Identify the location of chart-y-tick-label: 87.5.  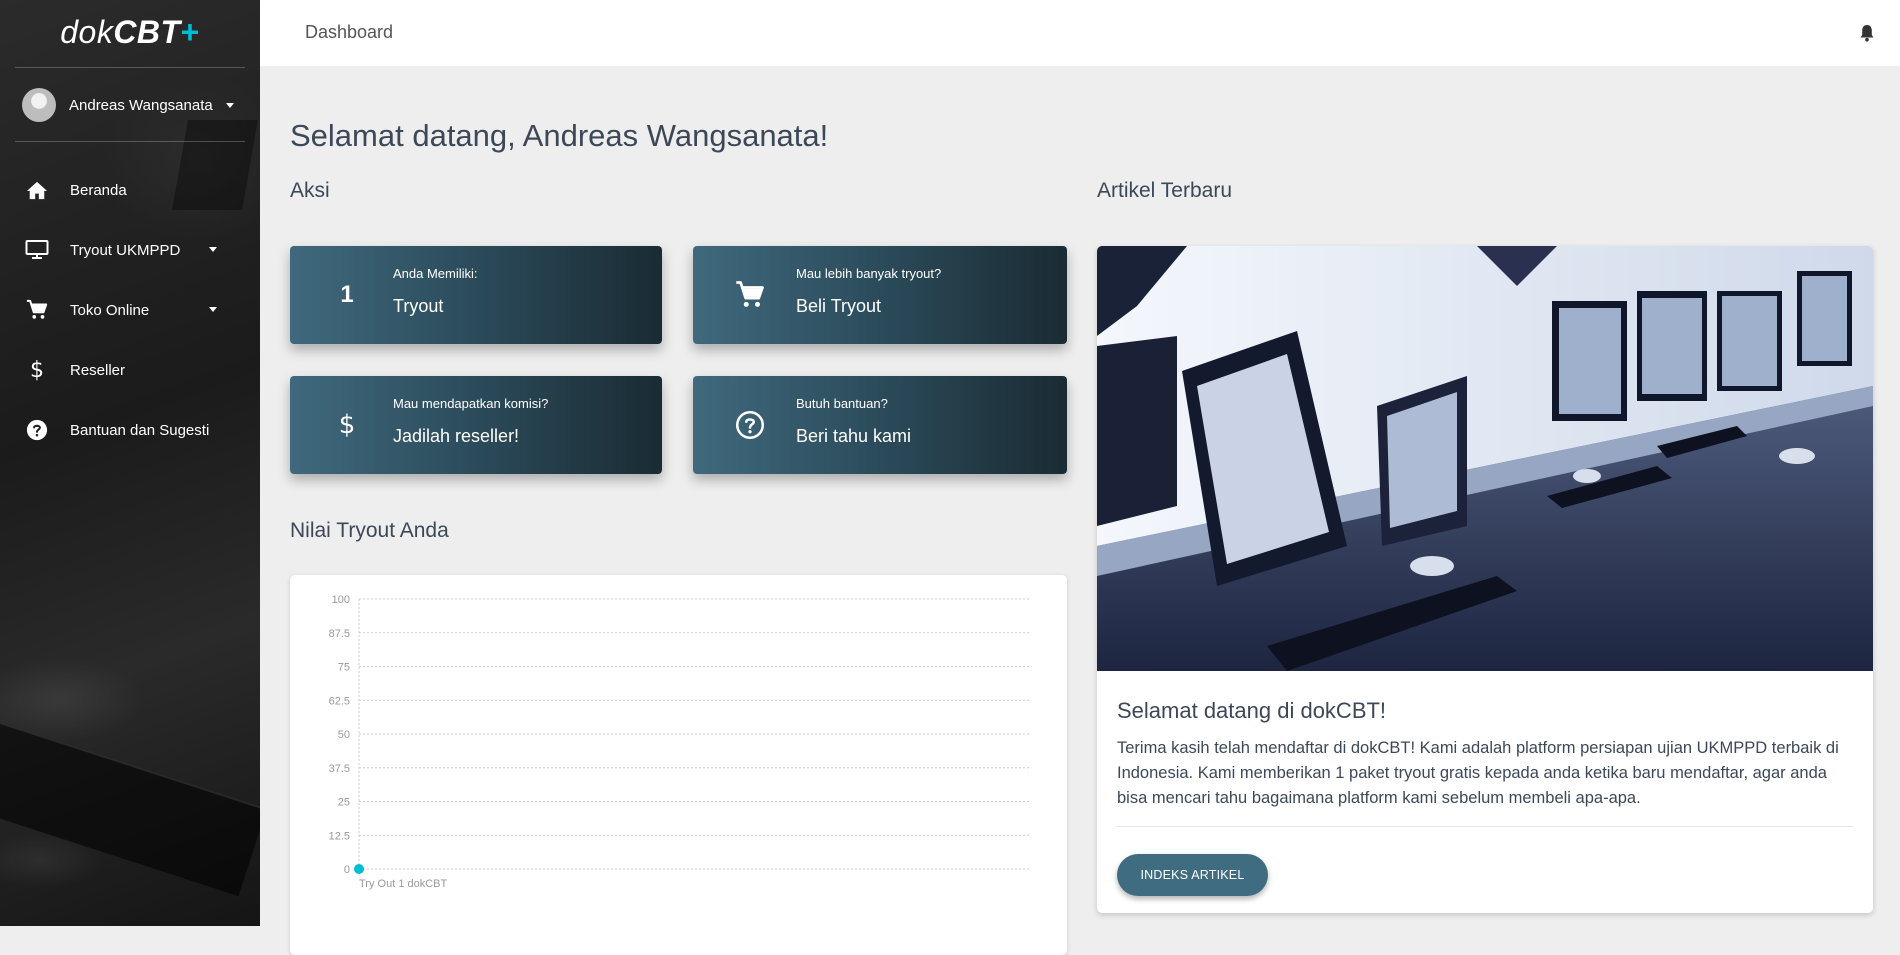
(339, 634).